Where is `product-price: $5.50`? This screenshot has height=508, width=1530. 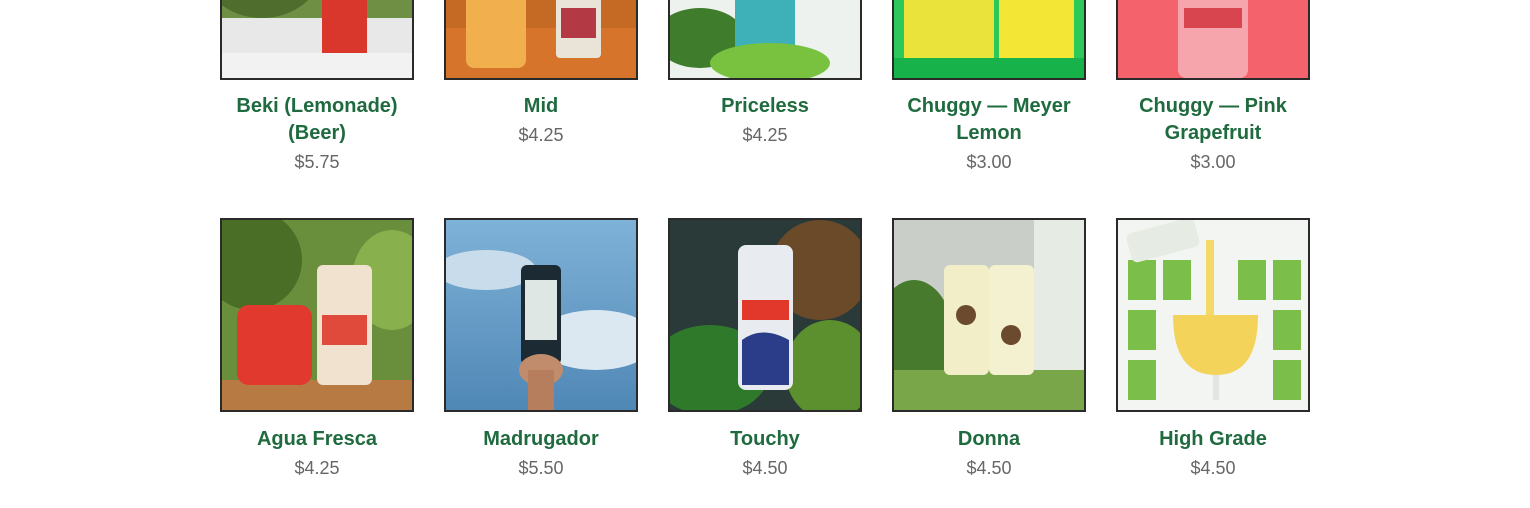 product-price: $5.50 is located at coordinates (541, 468).